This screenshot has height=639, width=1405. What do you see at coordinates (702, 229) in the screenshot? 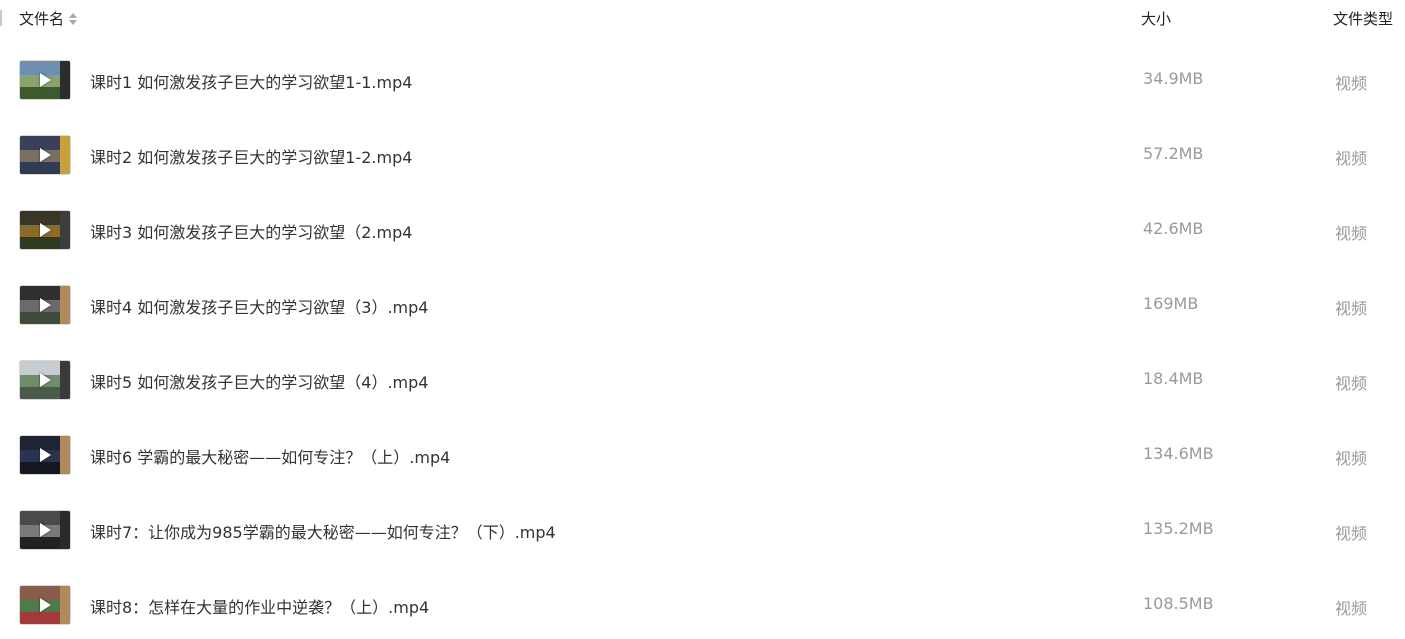
I see `file-row: 课时3 如何激发孩子巨大的学习欲望（2.mp4 42.6MB 视频` at bounding box center [702, 229].